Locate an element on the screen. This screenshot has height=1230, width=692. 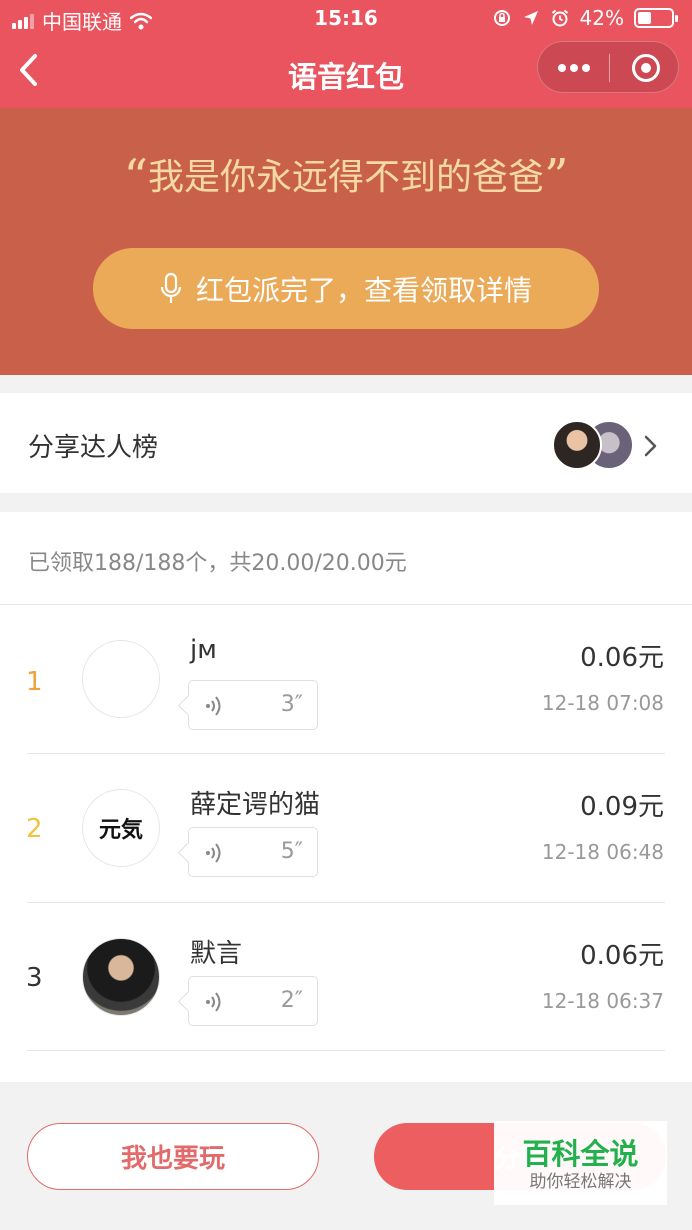
chevron-right-icon is located at coordinates (650, 446).